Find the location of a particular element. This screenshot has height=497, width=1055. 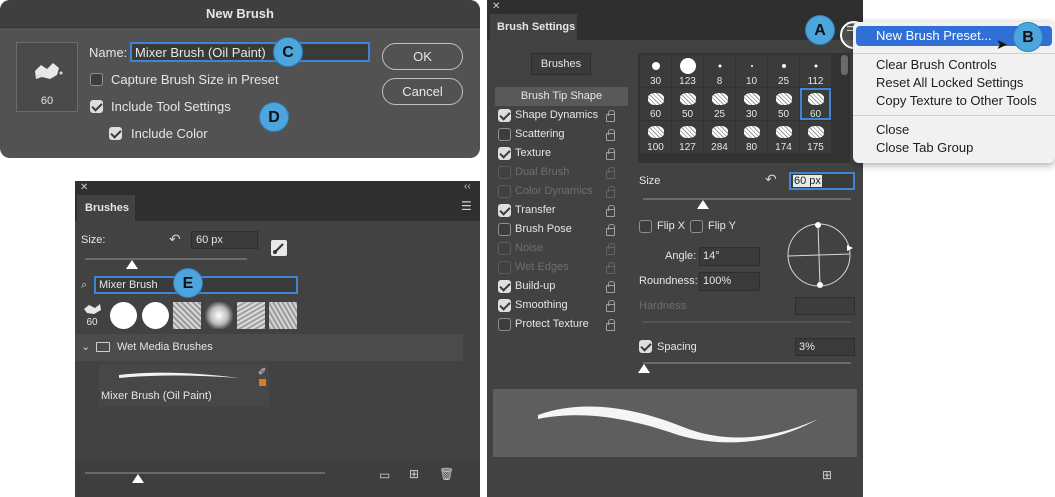

spacing-checkbox is located at coordinates (645, 346).